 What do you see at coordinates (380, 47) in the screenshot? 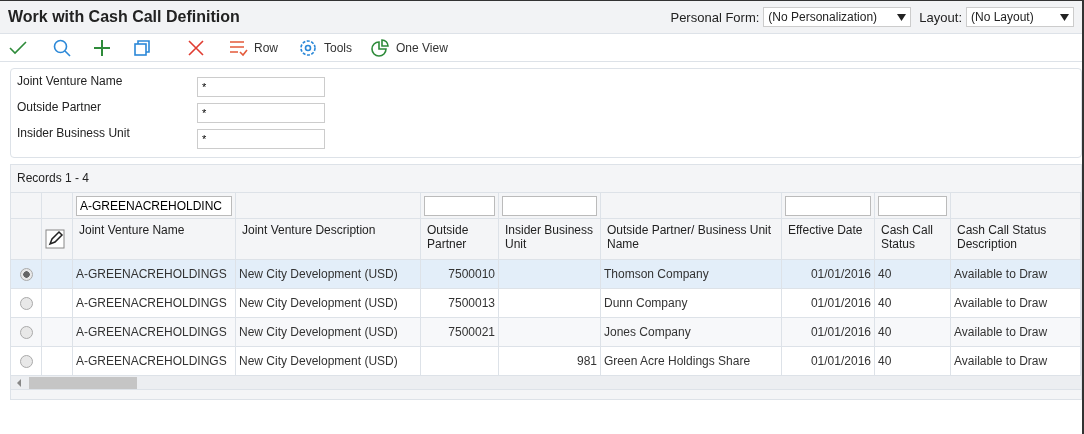
I see `pie-chart-icon` at bounding box center [380, 47].